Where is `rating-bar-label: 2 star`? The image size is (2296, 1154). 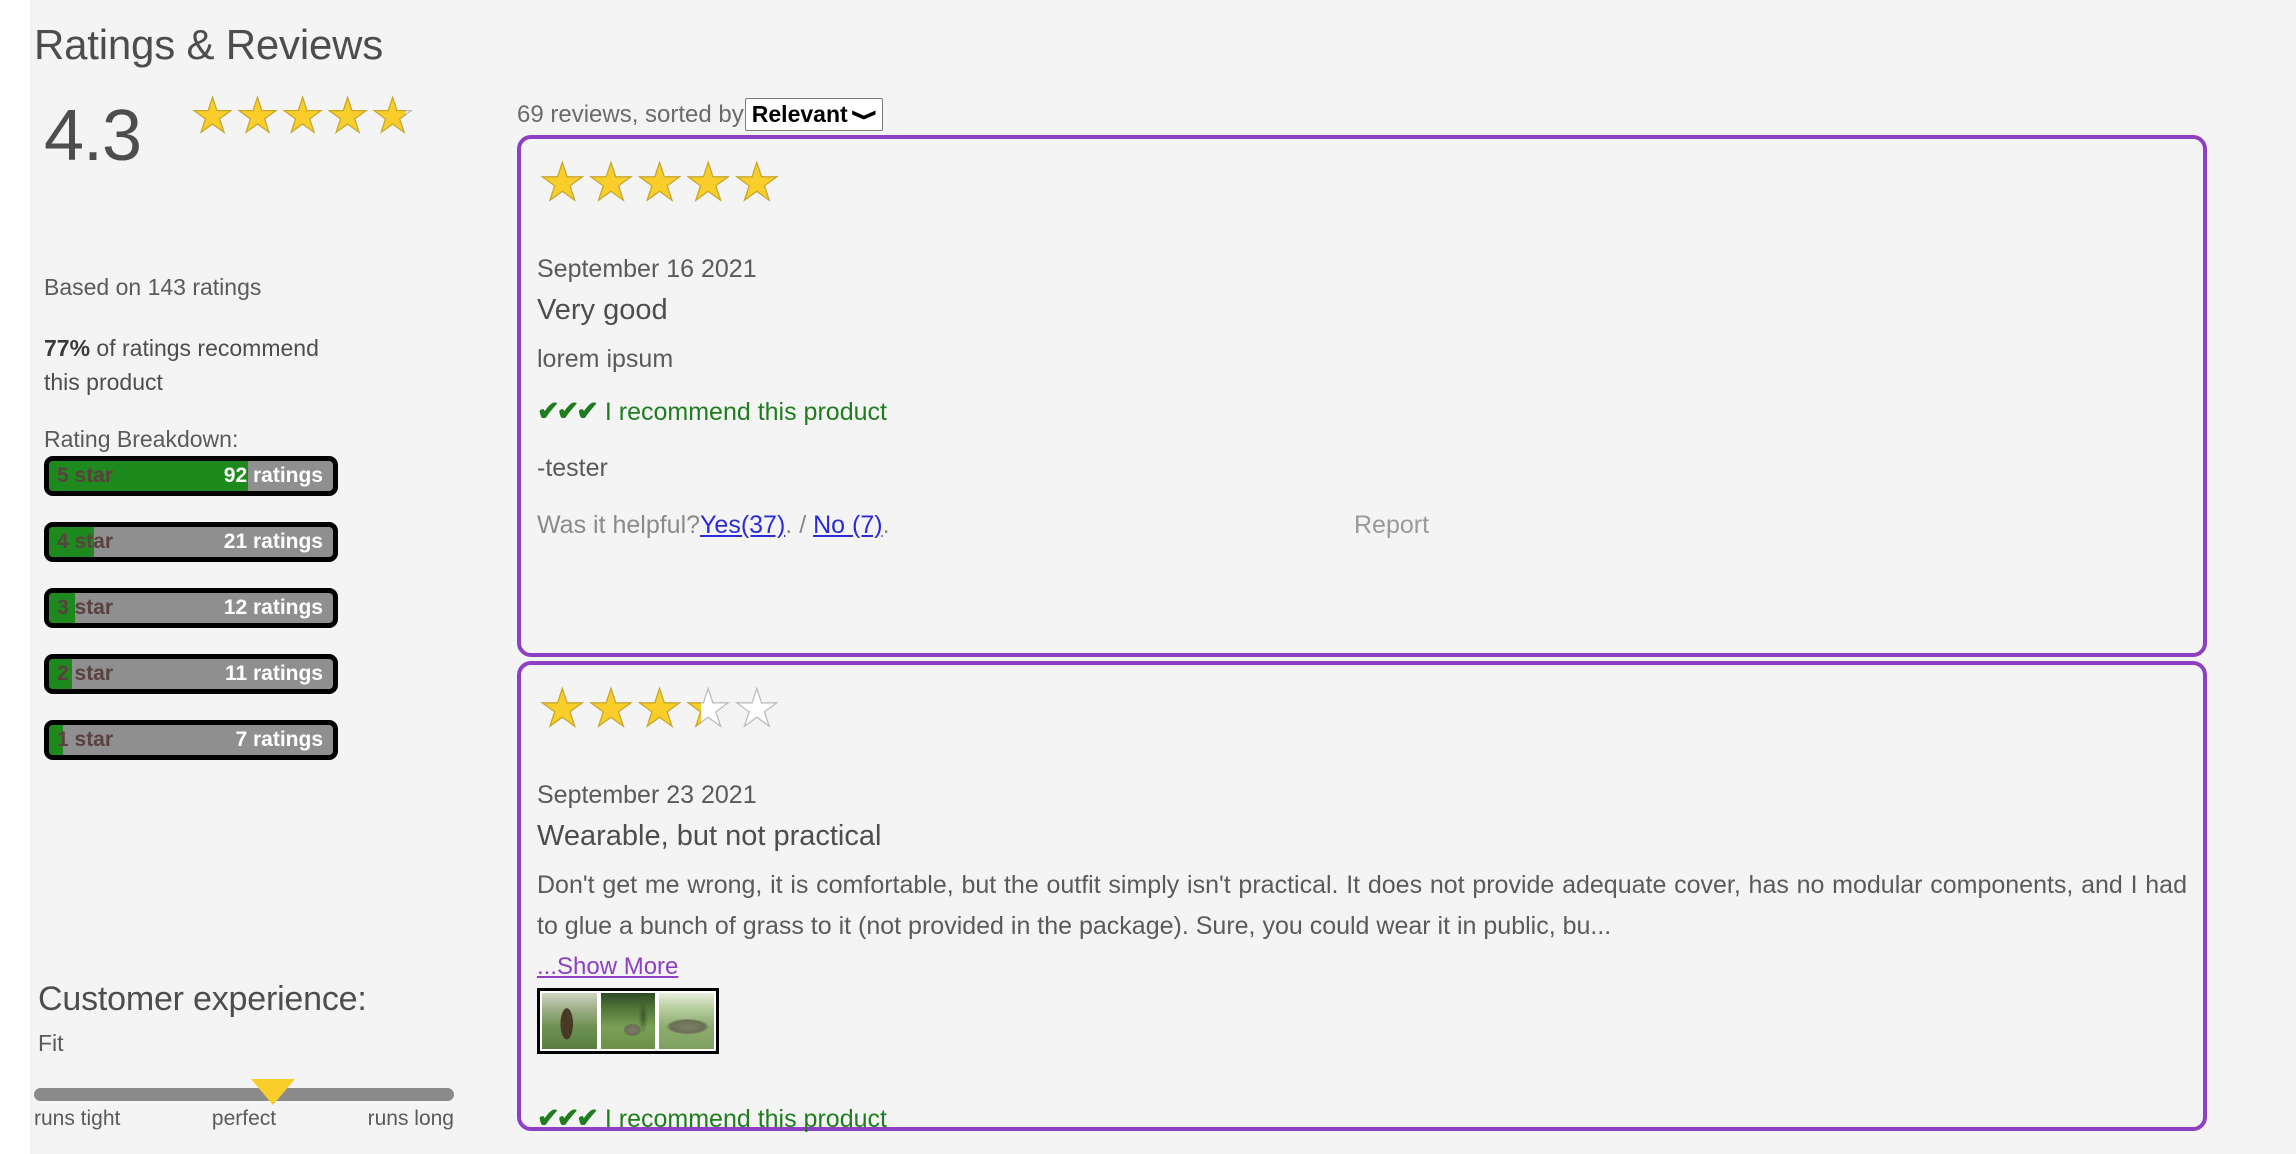
rating-bar-label: 2 star is located at coordinates (85, 673).